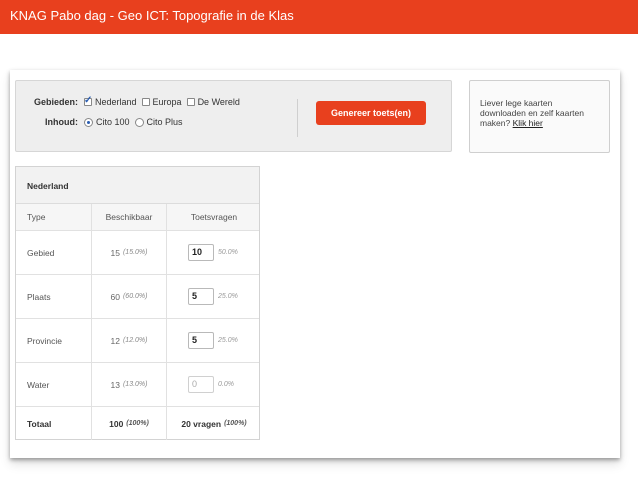 The height and width of the screenshot is (479, 638). I want to click on total-questions-count: 20 vragen, so click(201, 423).